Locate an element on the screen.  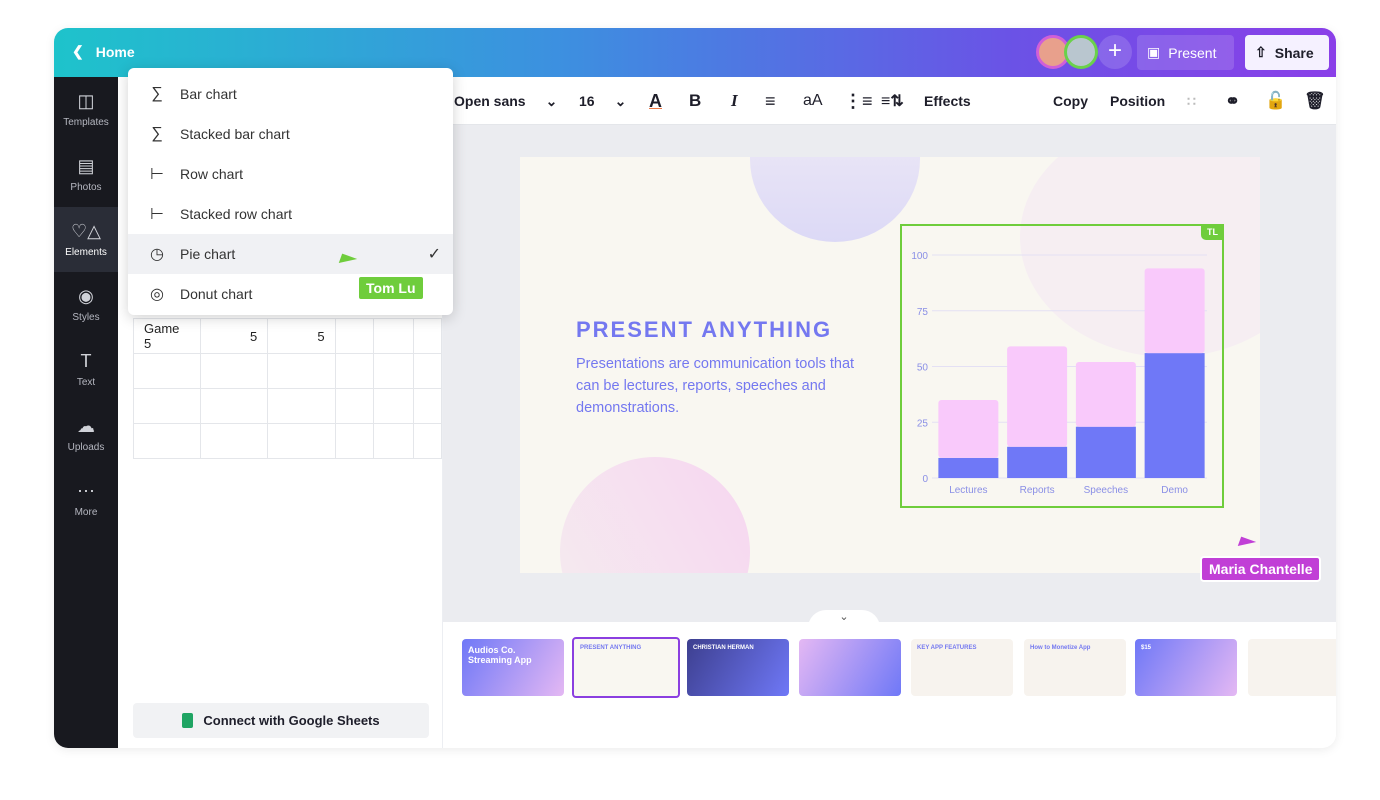
bold-button: B is located at coordinates (695, 101).